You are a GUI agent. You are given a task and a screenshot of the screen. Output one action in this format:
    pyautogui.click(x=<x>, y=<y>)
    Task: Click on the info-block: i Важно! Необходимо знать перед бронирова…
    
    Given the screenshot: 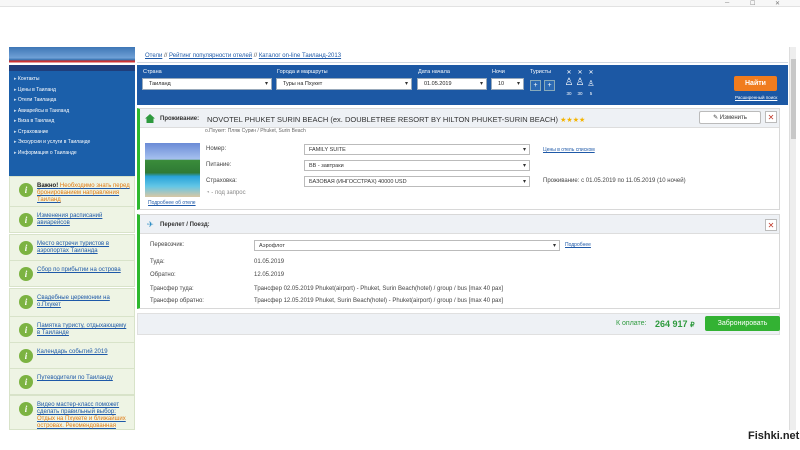 What is the action you would take?
    pyautogui.click(x=72, y=192)
    